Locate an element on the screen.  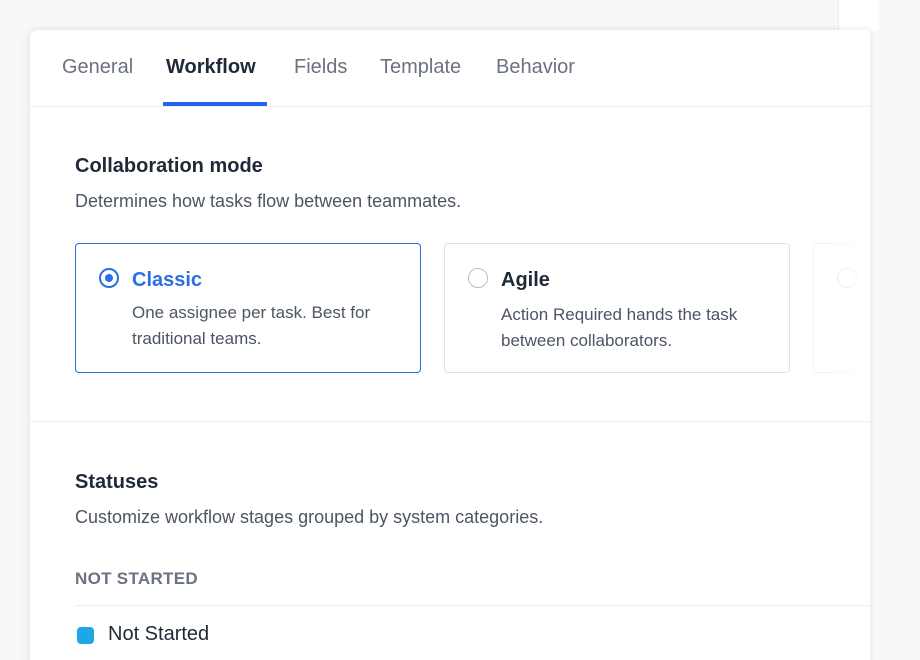
mode-option-partial: A is located at coordinates (841, 308).